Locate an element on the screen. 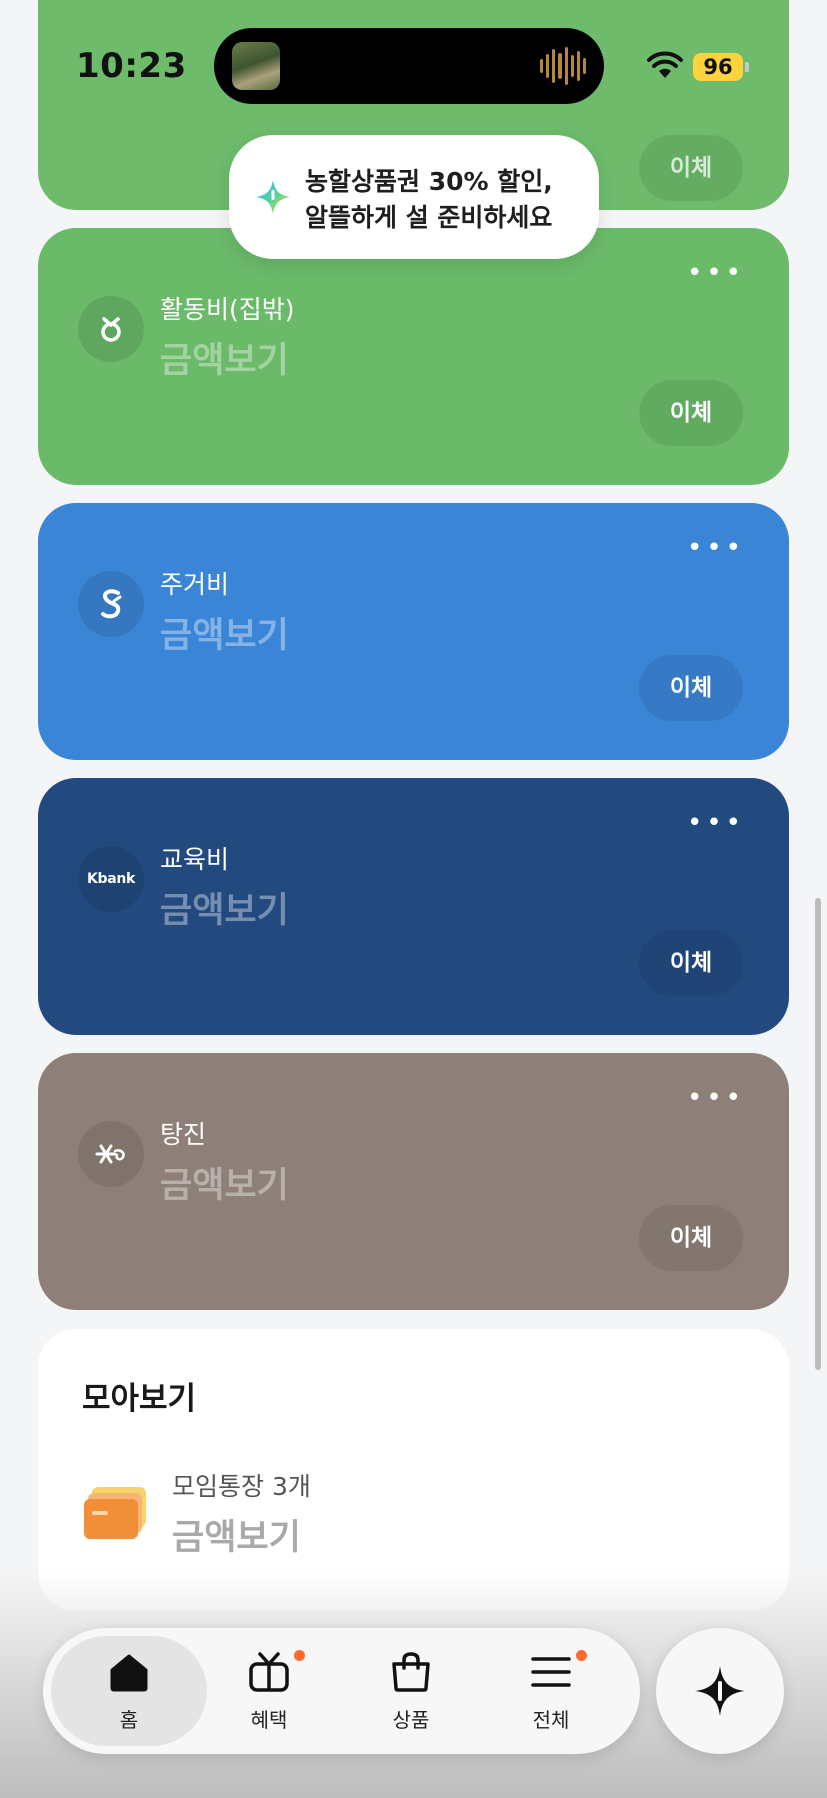 The width and height of the screenshot is (827, 1798). audio-wave-icon is located at coordinates (563, 66).